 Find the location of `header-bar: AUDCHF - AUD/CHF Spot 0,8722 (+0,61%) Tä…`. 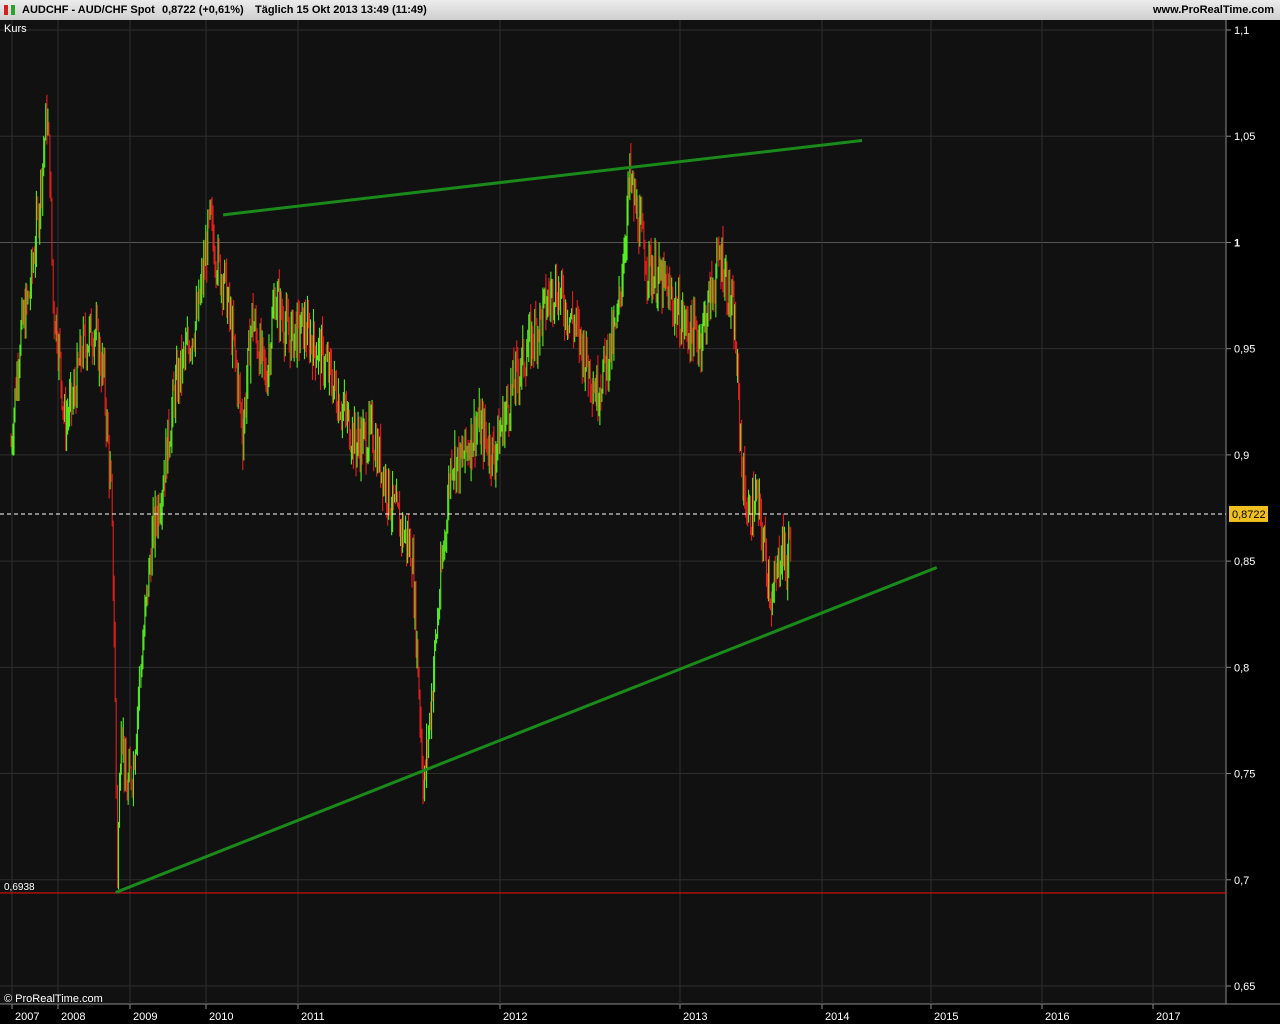

header-bar: AUDCHF - AUD/CHF Spot 0,8722 (+0,61%) Tä… is located at coordinates (640, 10).